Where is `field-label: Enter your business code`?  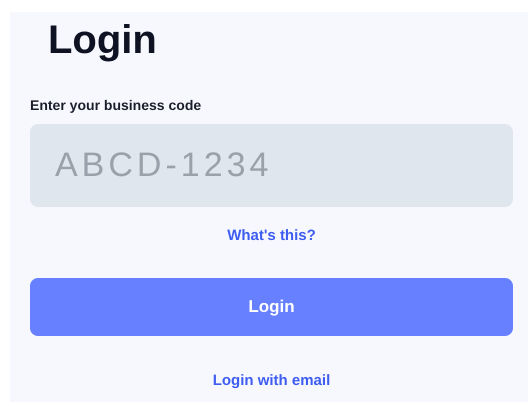 field-label: Enter your business code is located at coordinates (116, 105).